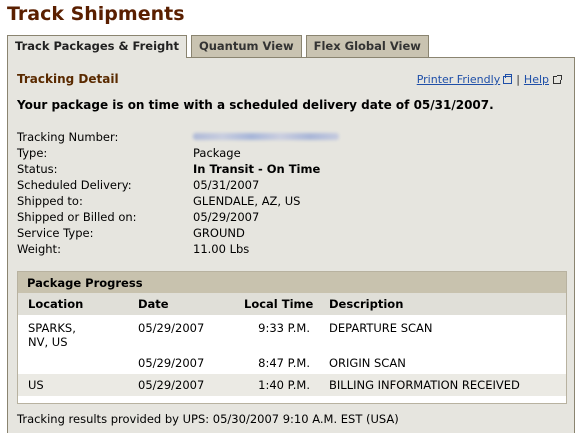  I want to click on info-value: GROUND, so click(219, 233).